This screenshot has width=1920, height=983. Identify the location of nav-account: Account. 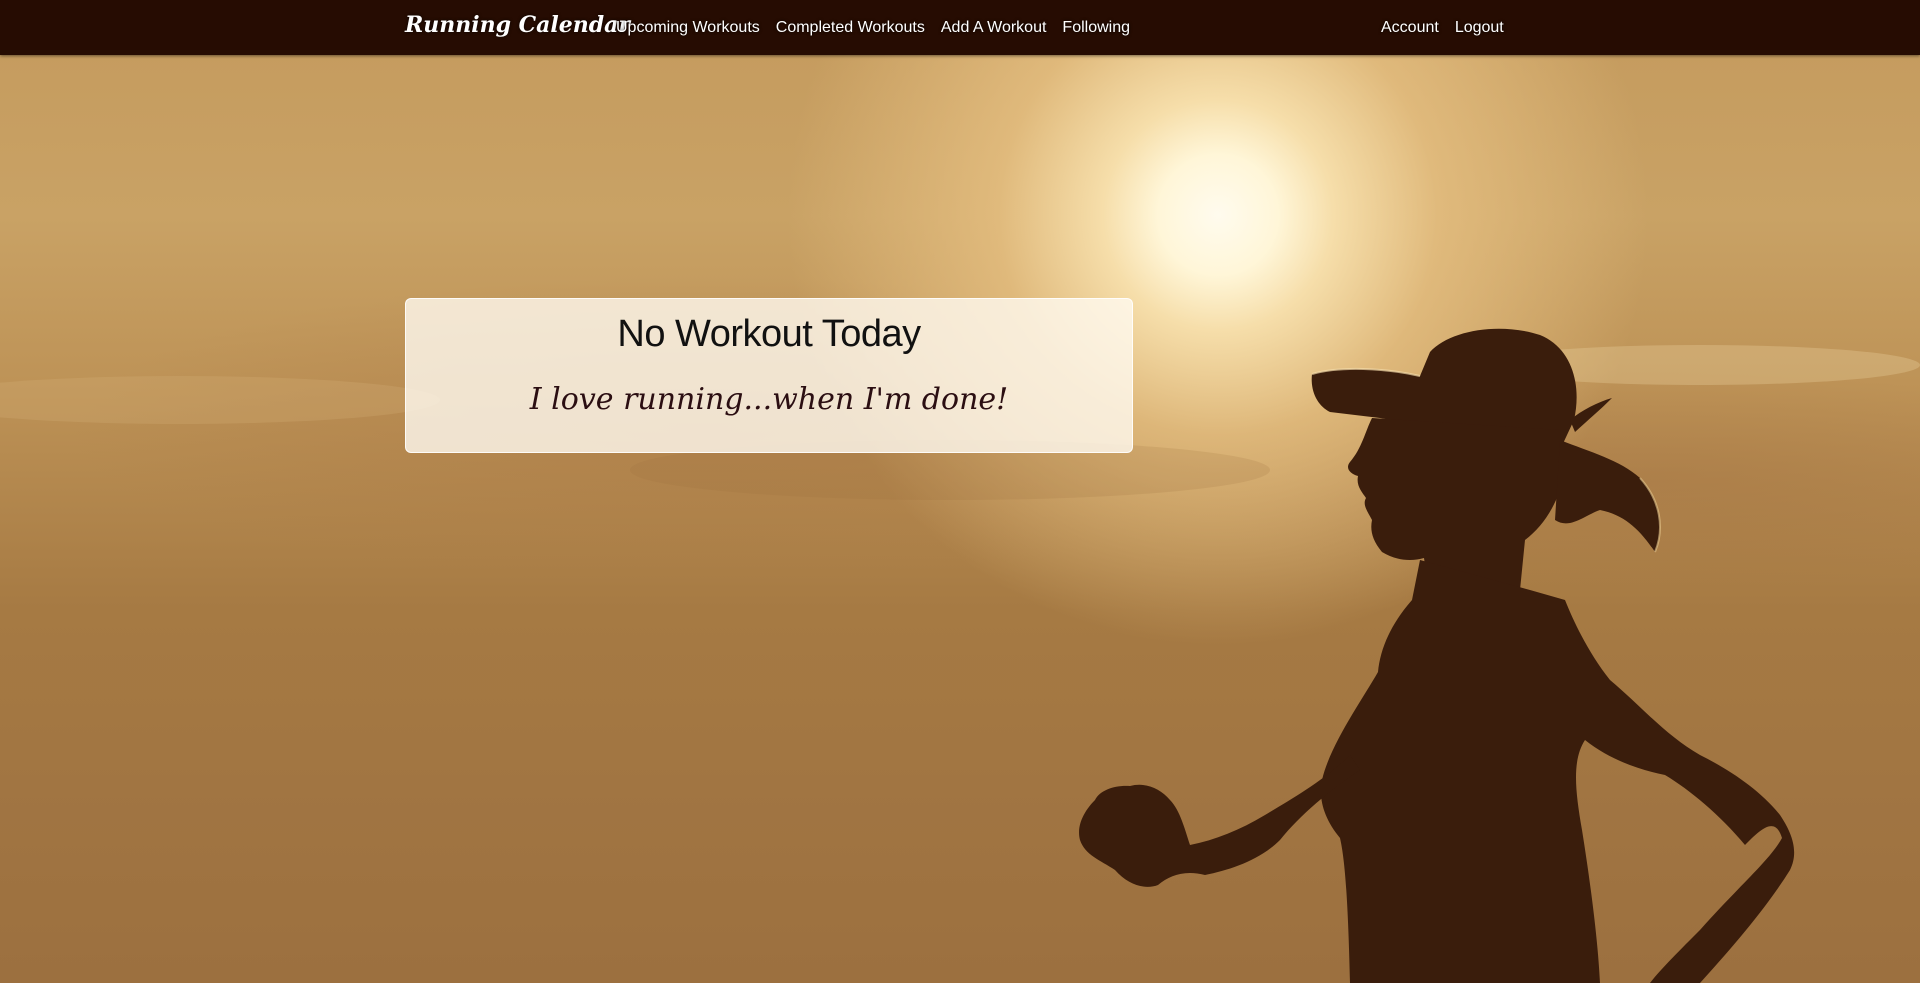
(1410, 28).